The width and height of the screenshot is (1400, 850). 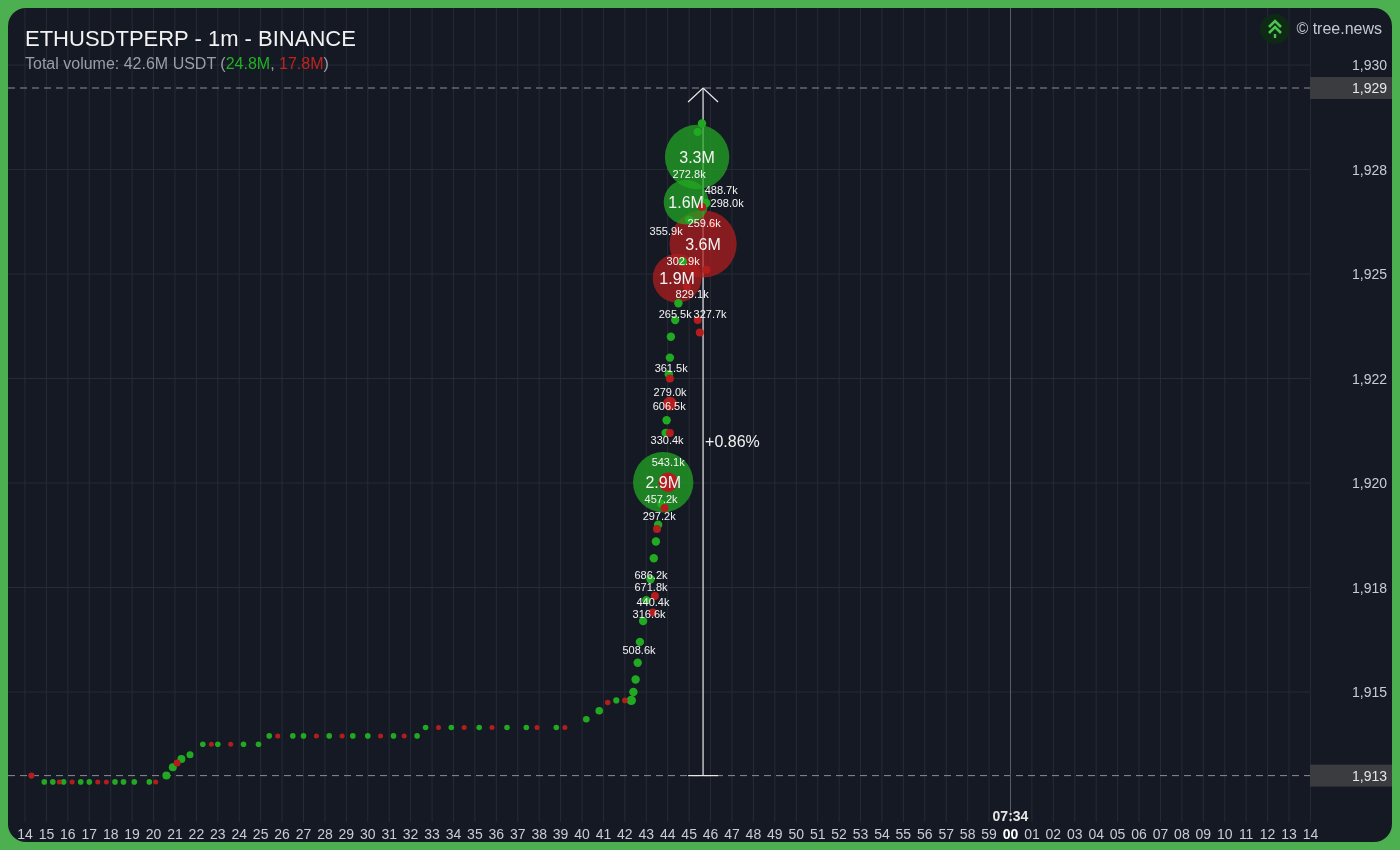 What do you see at coordinates (1369, 587) in the screenshot?
I see `price-axis-label: 1,918` at bounding box center [1369, 587].